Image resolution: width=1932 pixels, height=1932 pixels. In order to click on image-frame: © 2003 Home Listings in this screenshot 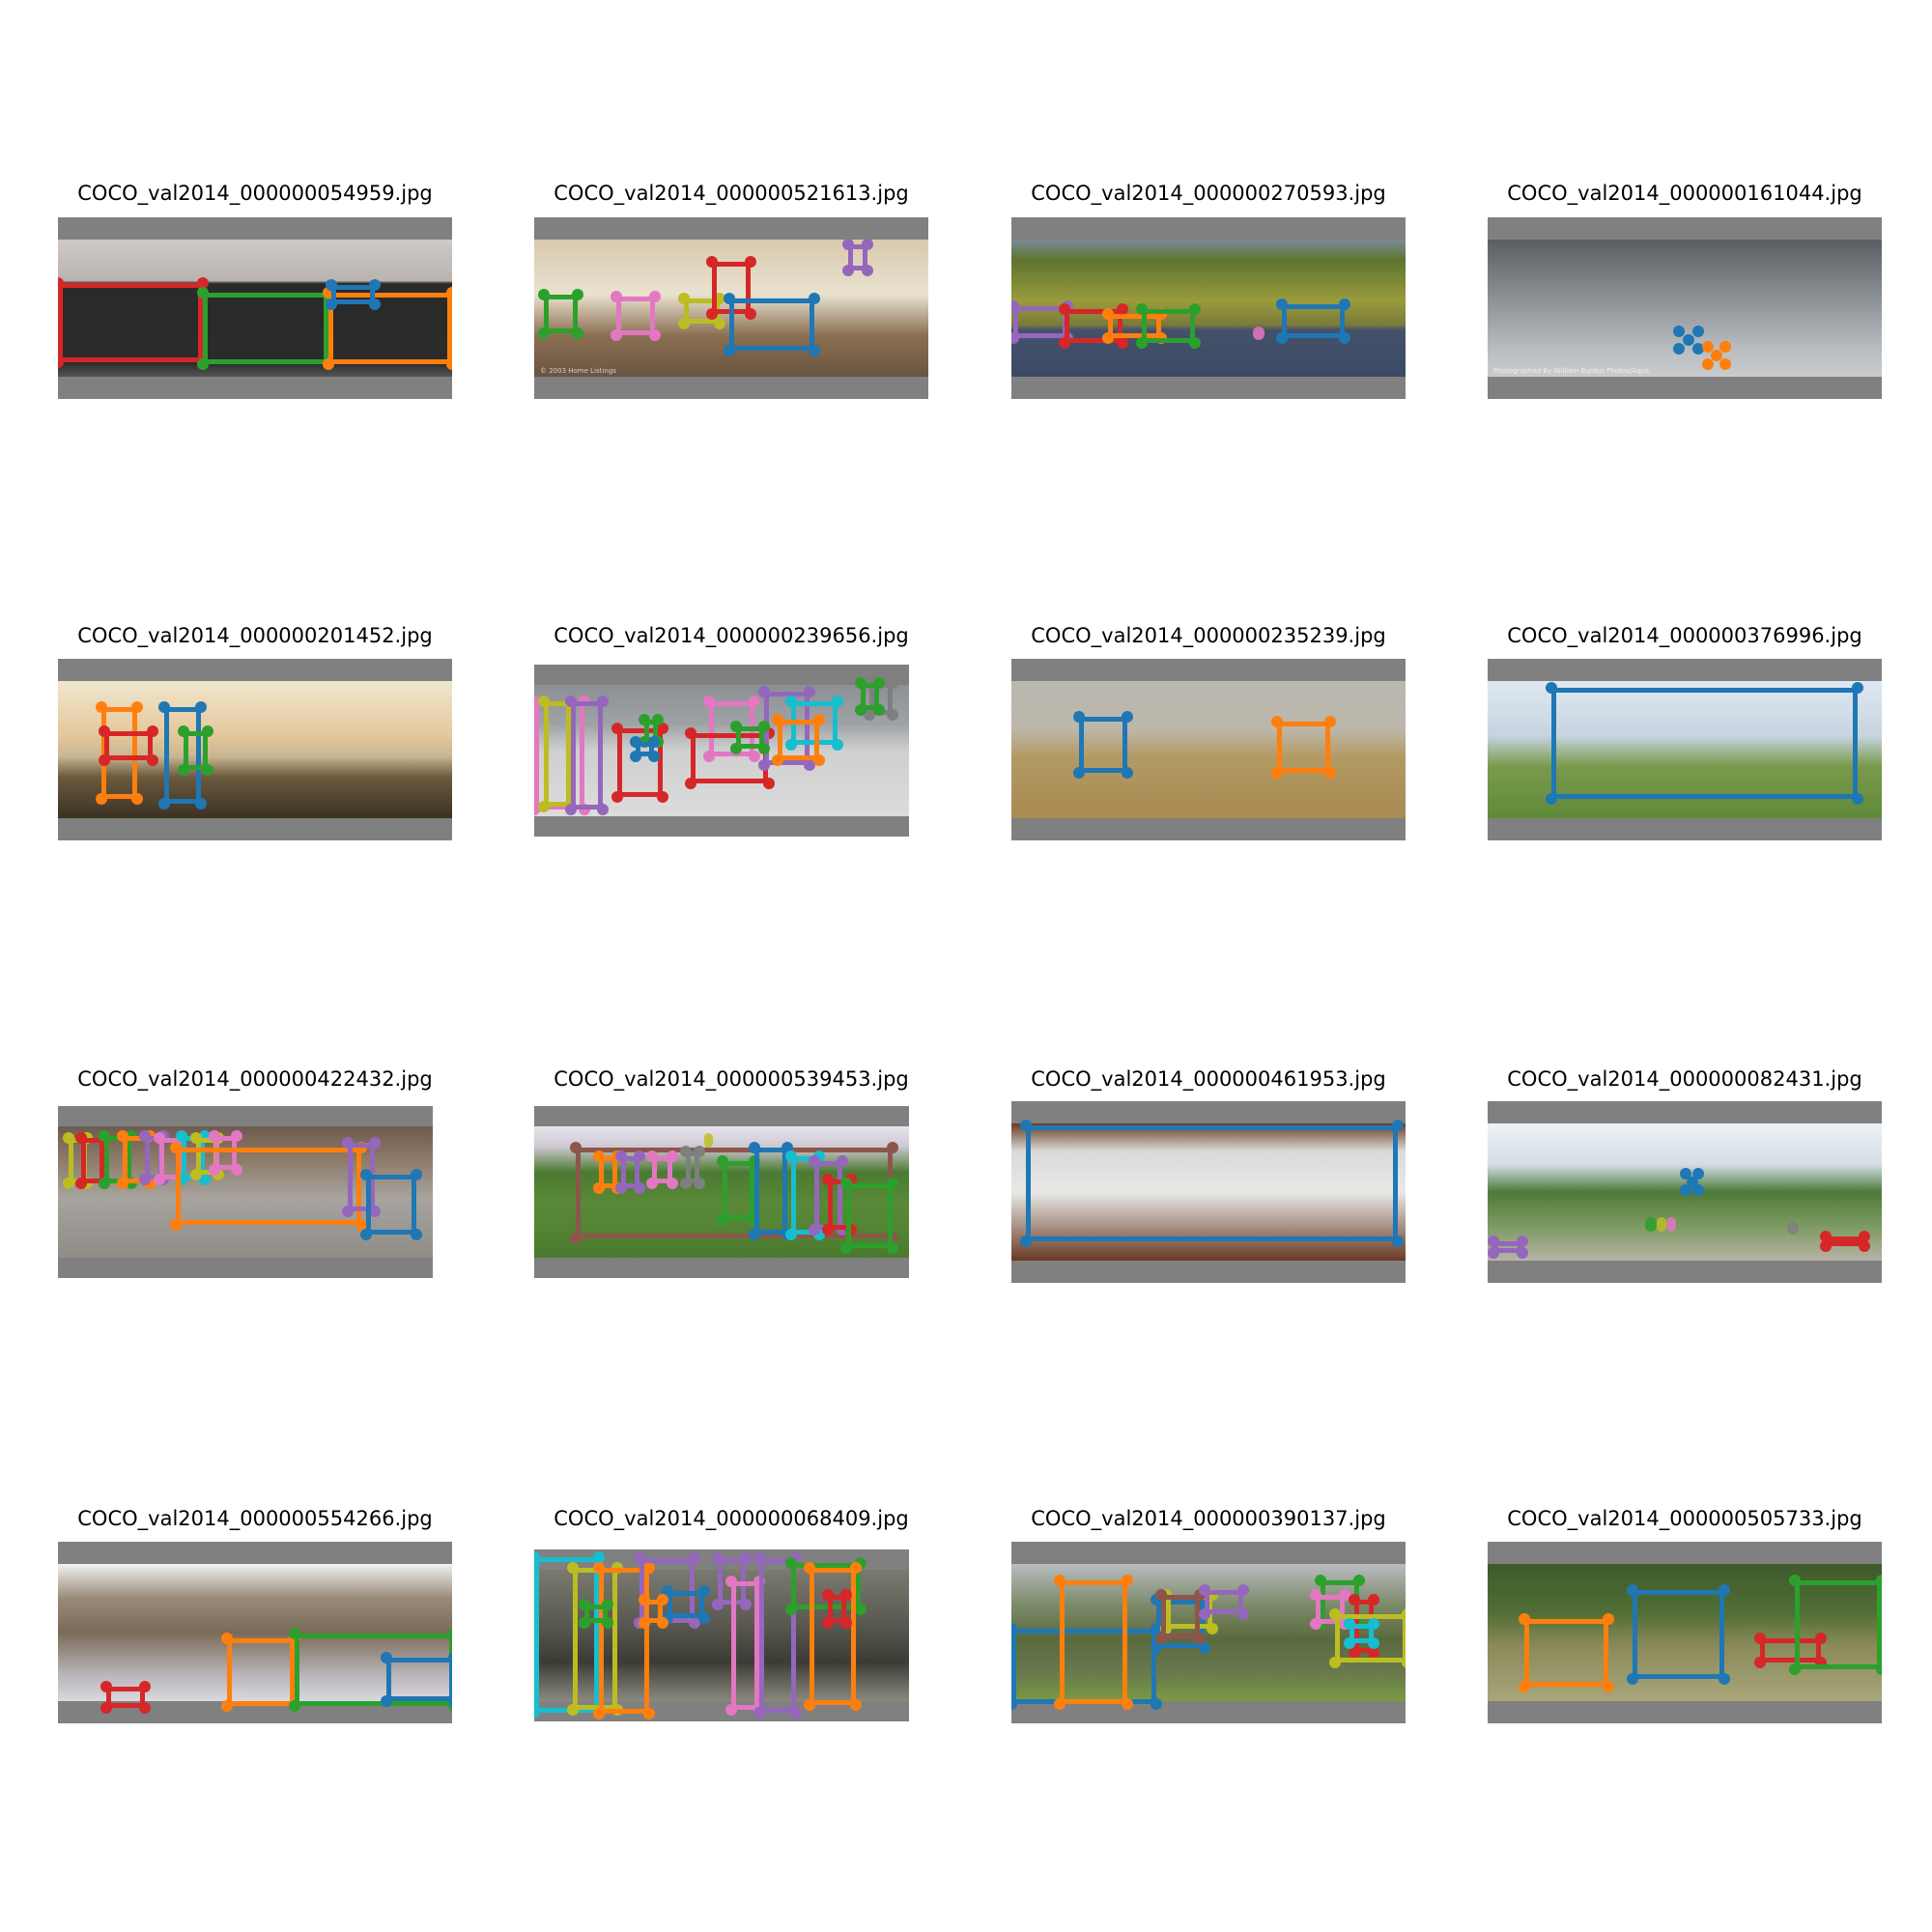, I will do `click(731, 308)`.